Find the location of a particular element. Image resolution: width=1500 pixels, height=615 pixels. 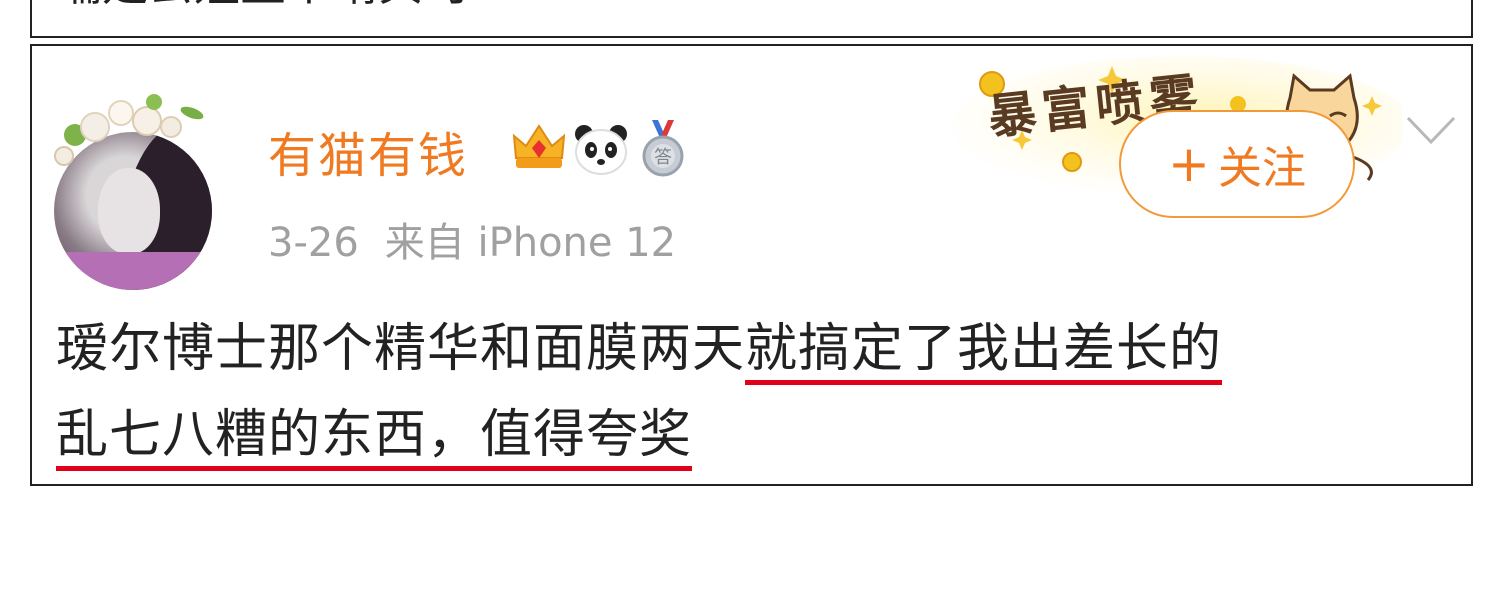

post-meta: 3-26 来自 iPhone 12 is located at coordinates (472, 239).